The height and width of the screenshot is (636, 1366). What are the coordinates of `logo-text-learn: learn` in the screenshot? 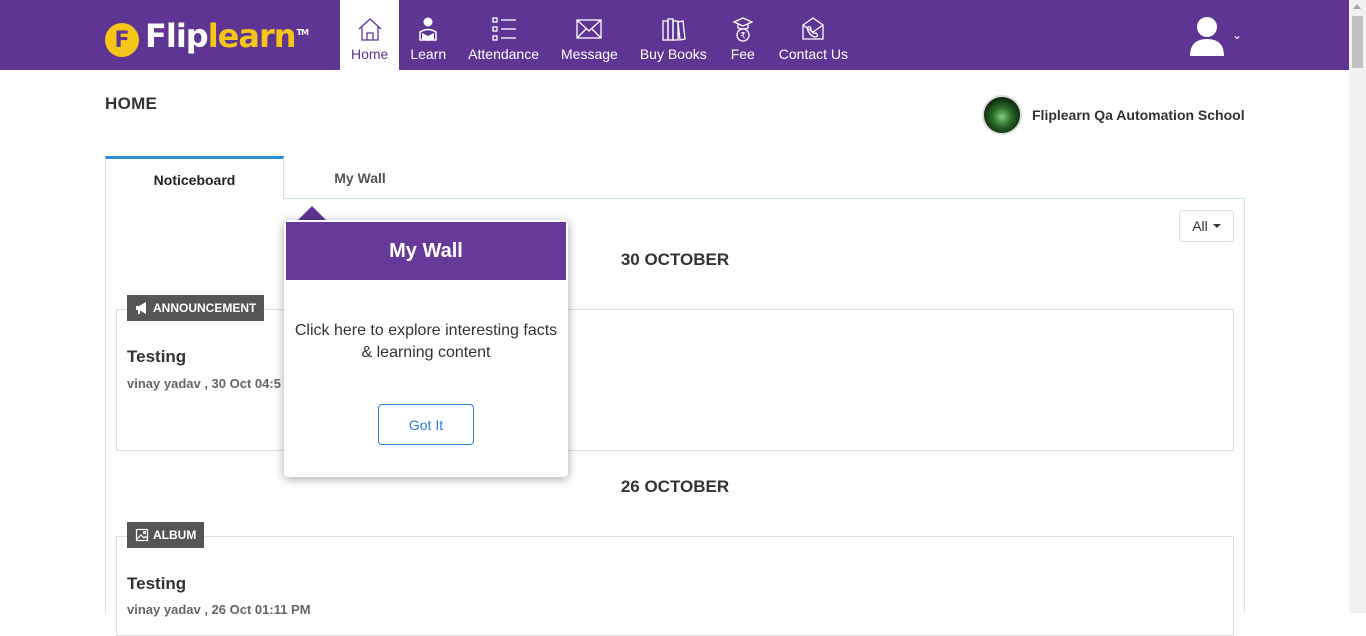 It's located at (252, 35).